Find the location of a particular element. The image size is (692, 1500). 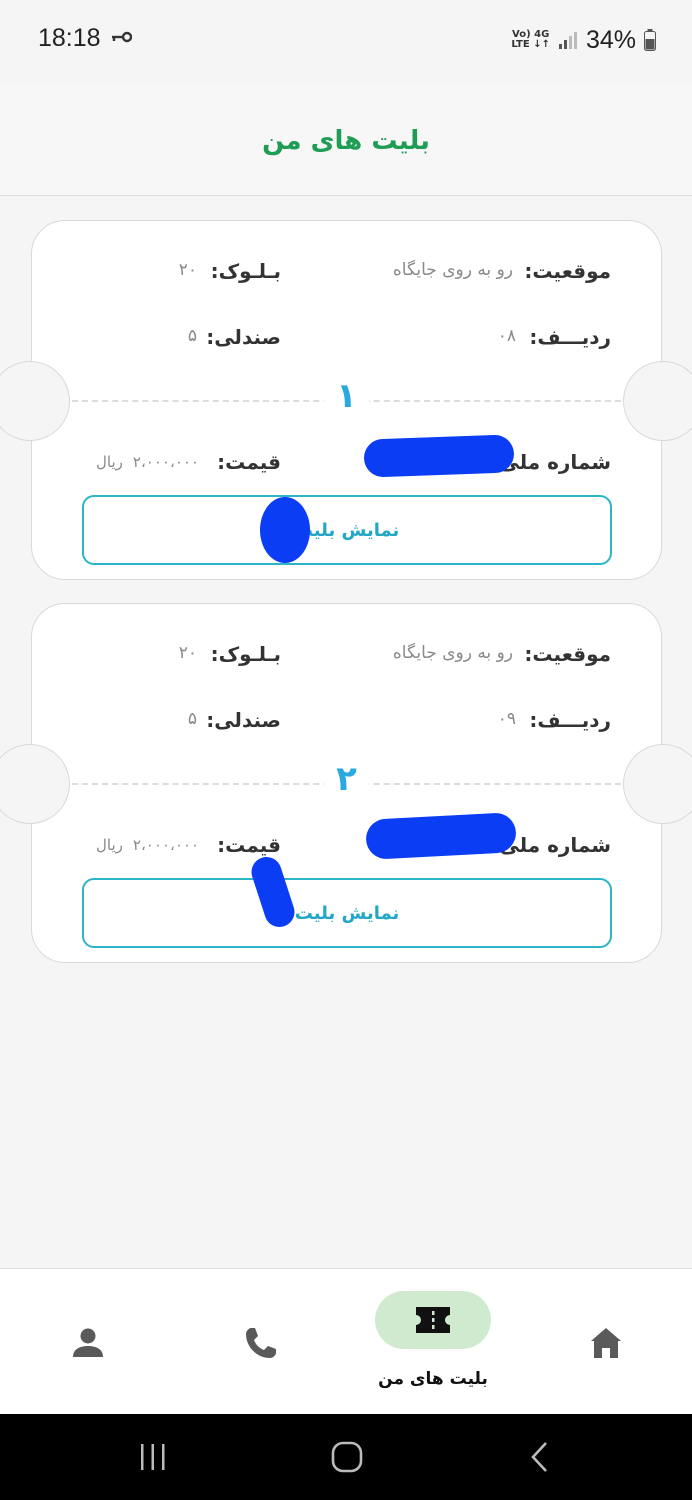

back-icon is located at coordinates (540, 1457).